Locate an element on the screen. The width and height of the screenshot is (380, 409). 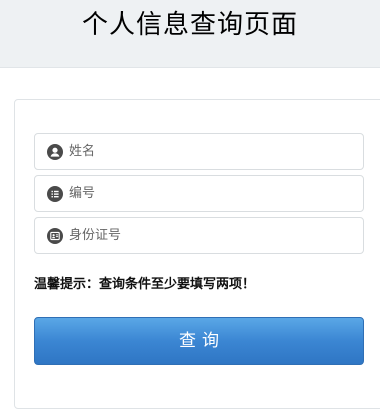
id-number-input is located at coordinates (209, 235).